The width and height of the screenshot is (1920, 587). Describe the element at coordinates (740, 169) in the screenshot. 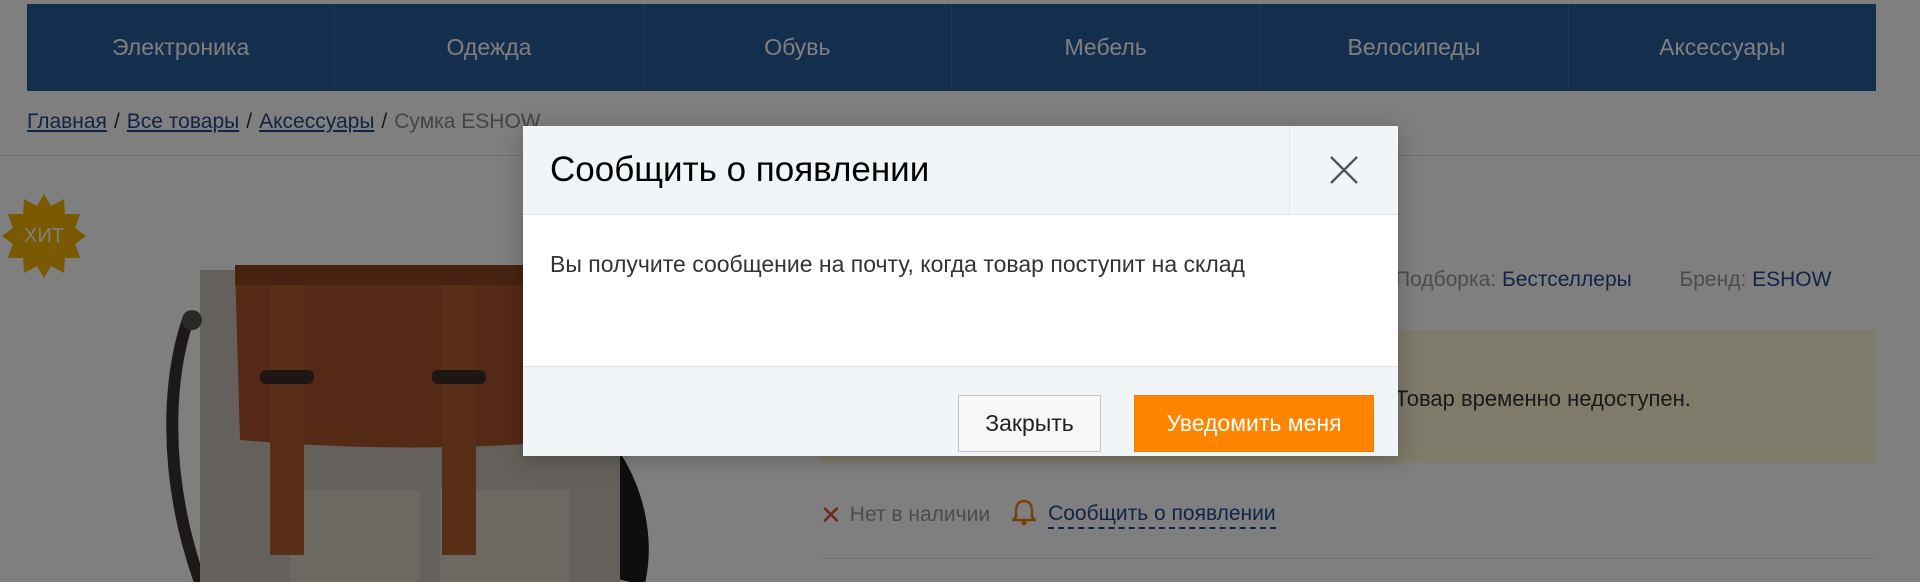

I see `modal-title: Сообщить о появлении` at that location.